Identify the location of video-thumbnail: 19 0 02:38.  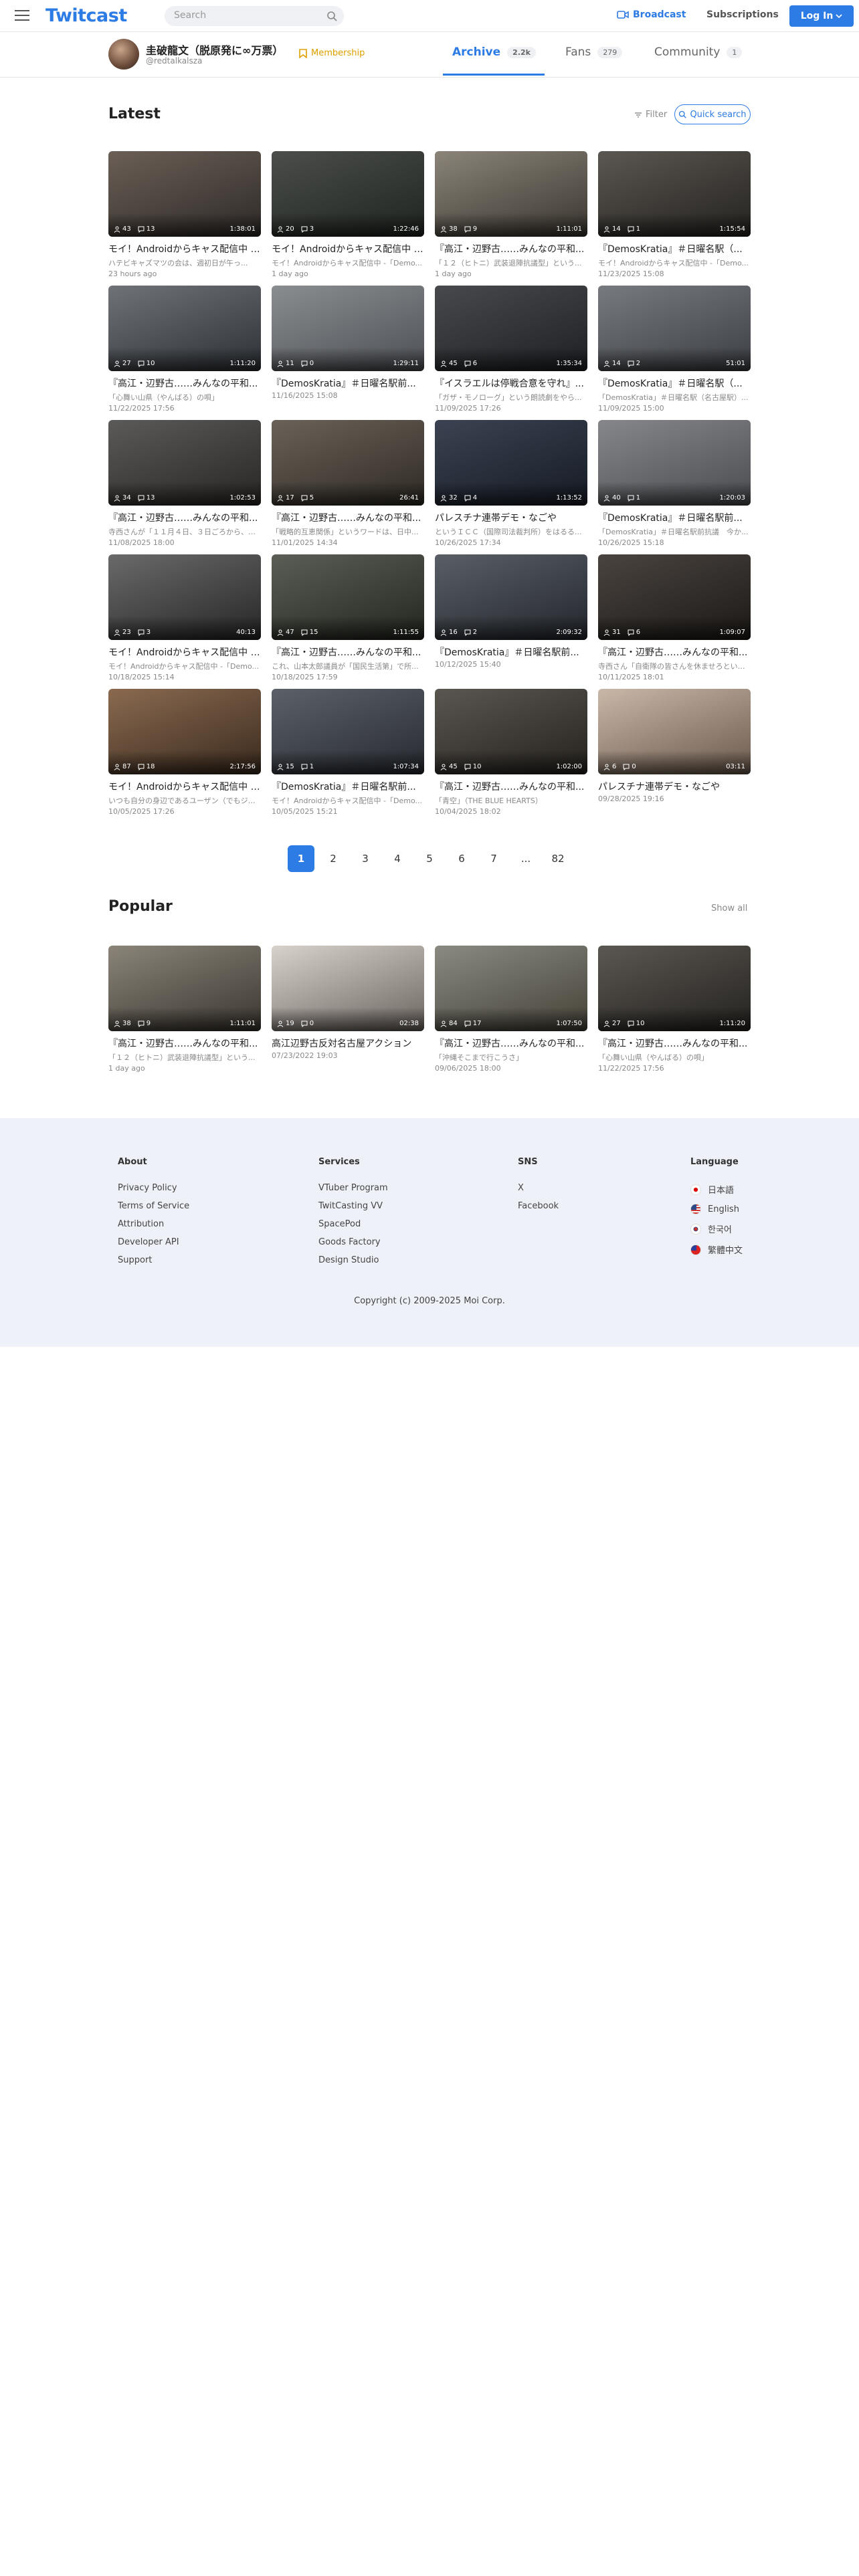
(348, 989).